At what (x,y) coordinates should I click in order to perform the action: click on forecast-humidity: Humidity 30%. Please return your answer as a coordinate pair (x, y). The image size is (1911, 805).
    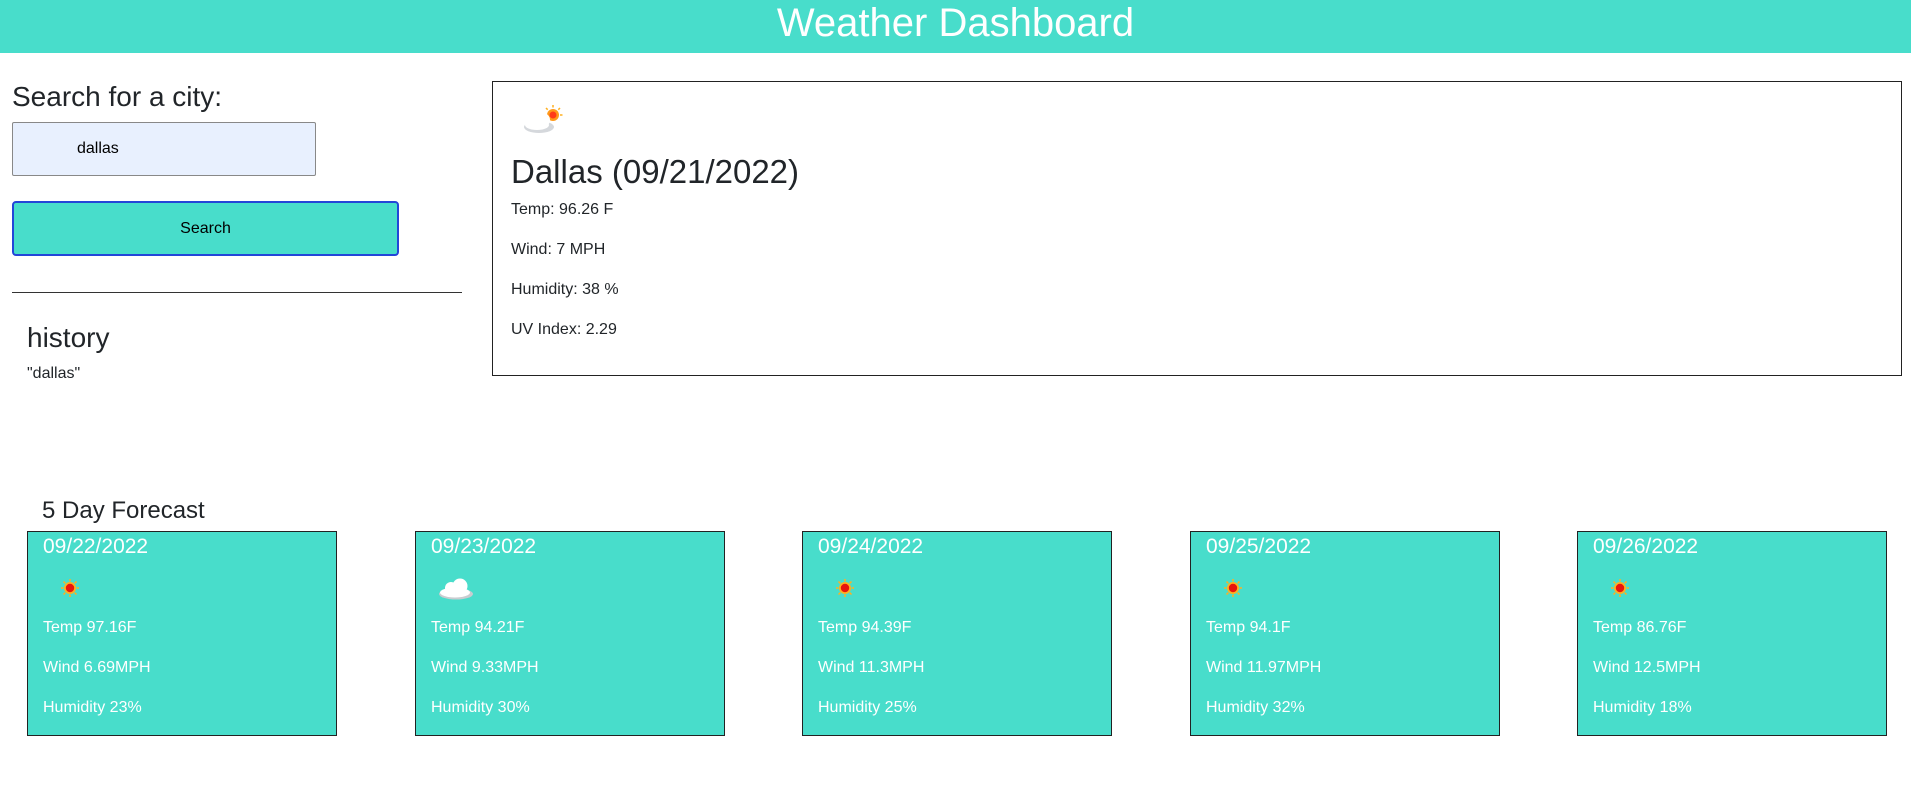
    Looking at the image, I should click on (480, 707).